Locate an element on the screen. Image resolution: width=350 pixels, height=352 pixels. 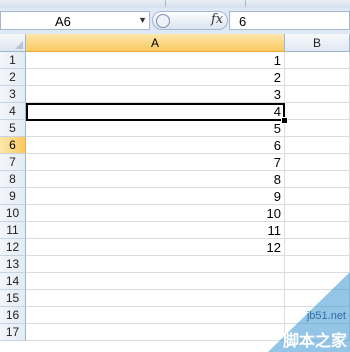
row-header-9: 9 is located at coordinates (13, 196).